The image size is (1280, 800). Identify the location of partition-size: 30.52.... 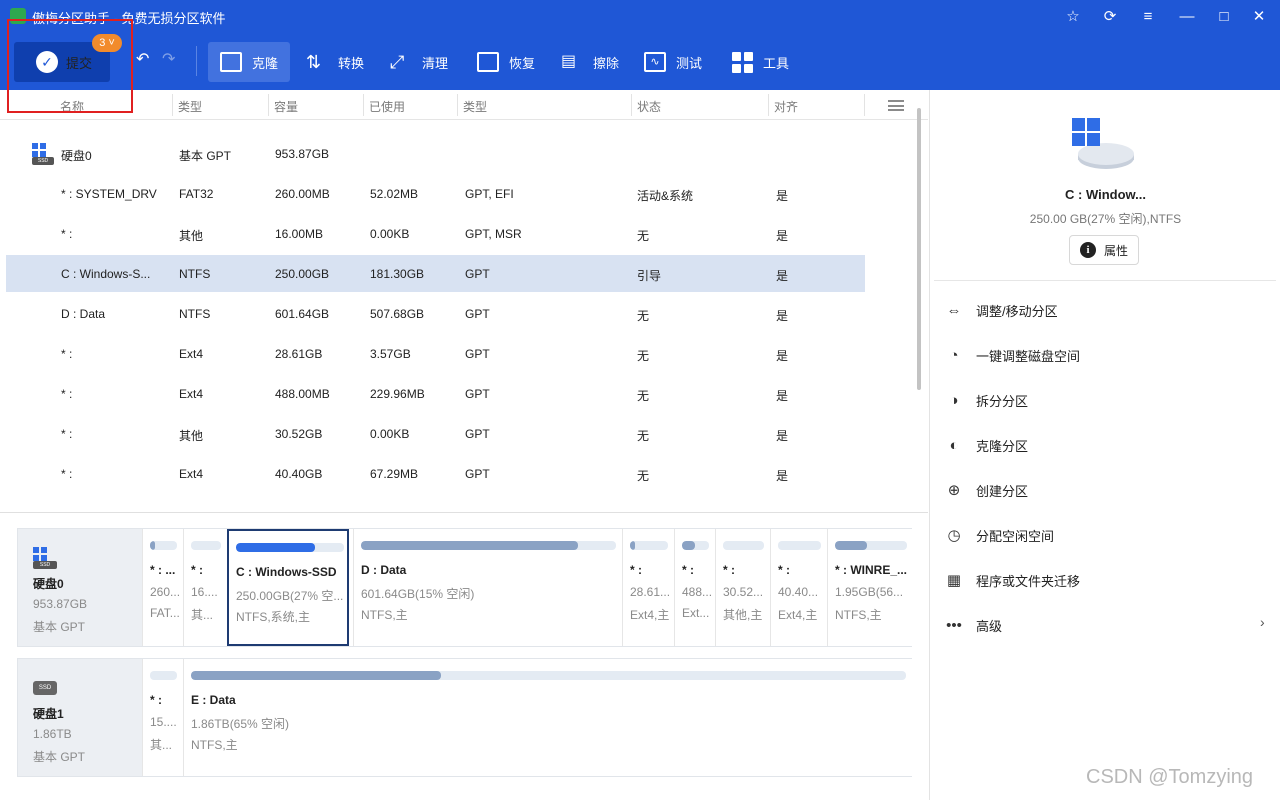
(743, 592).